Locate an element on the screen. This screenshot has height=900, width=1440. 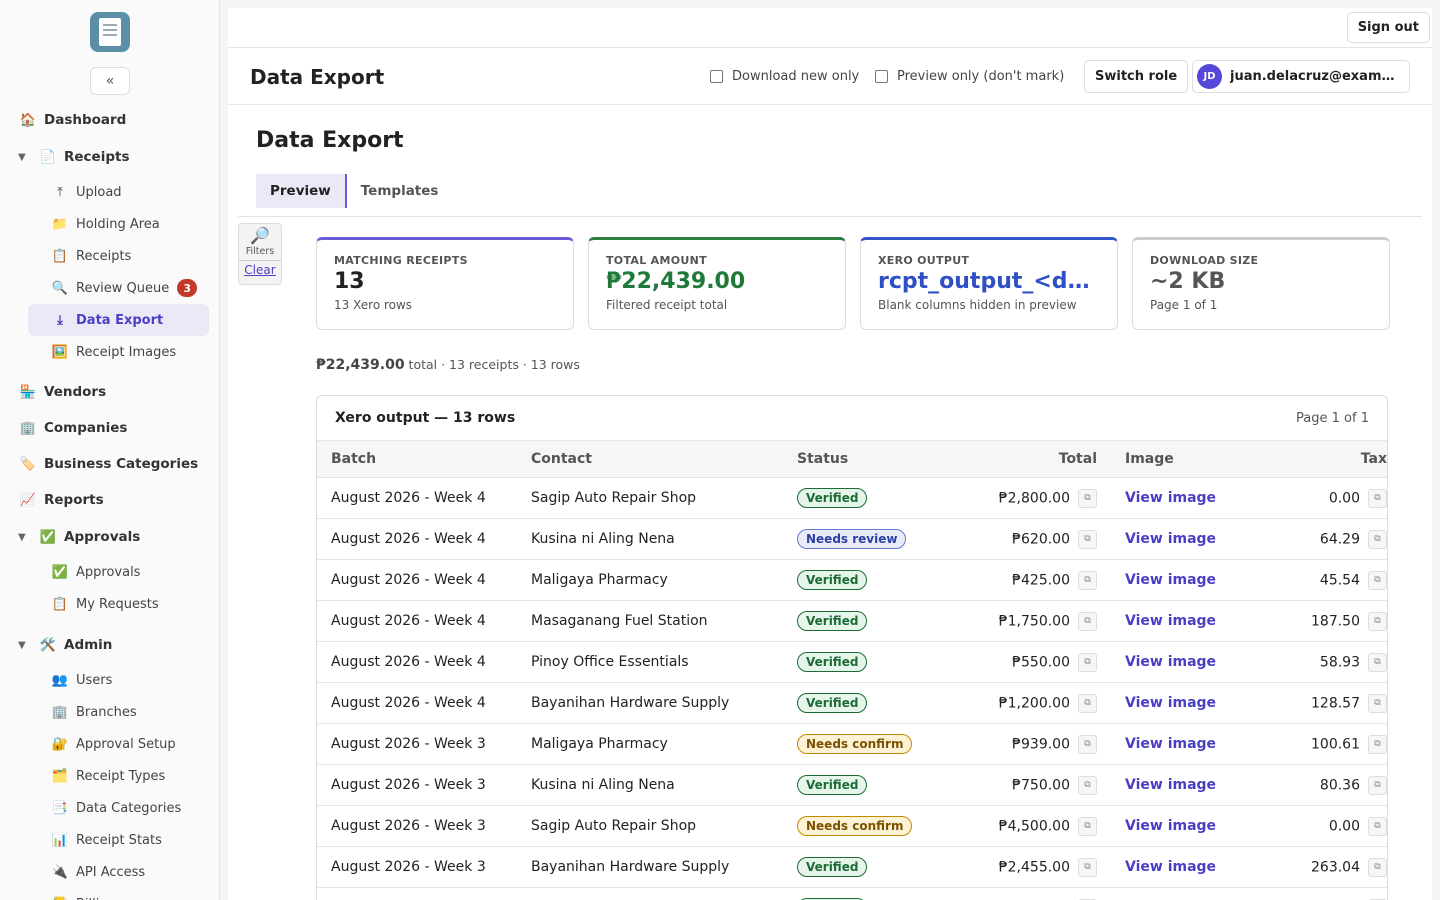
column-header-tax: Tax is located at coordinates (1323, 459).